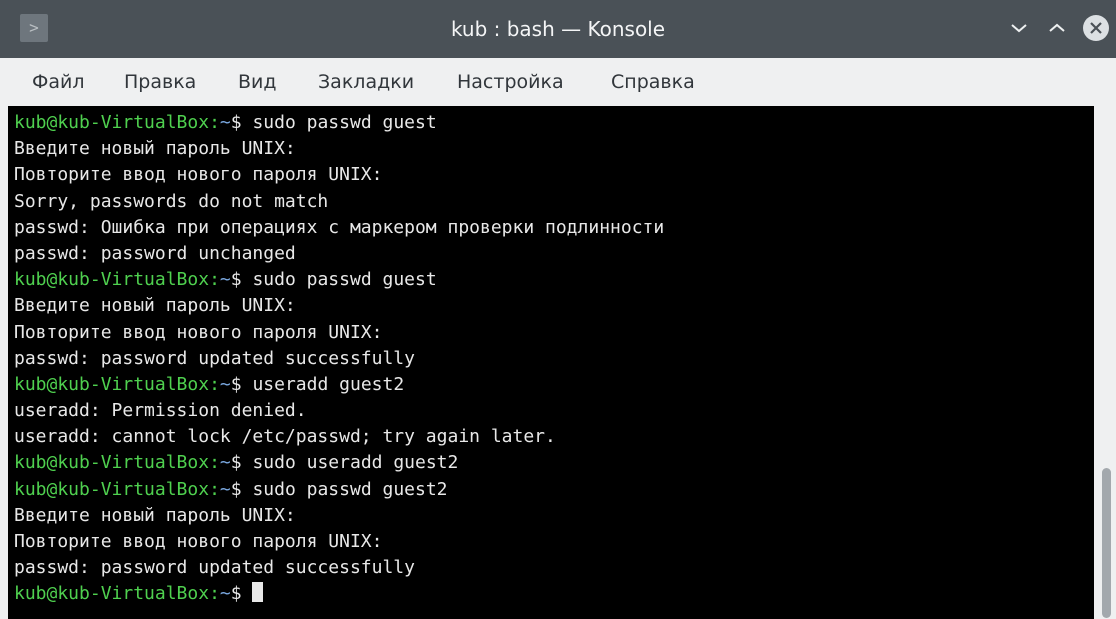 This screenshot has width=1116, height=619. Describe the element at coordinates (1106, 543) in the screenshot. I see `scrollbar-thumb` at that location.